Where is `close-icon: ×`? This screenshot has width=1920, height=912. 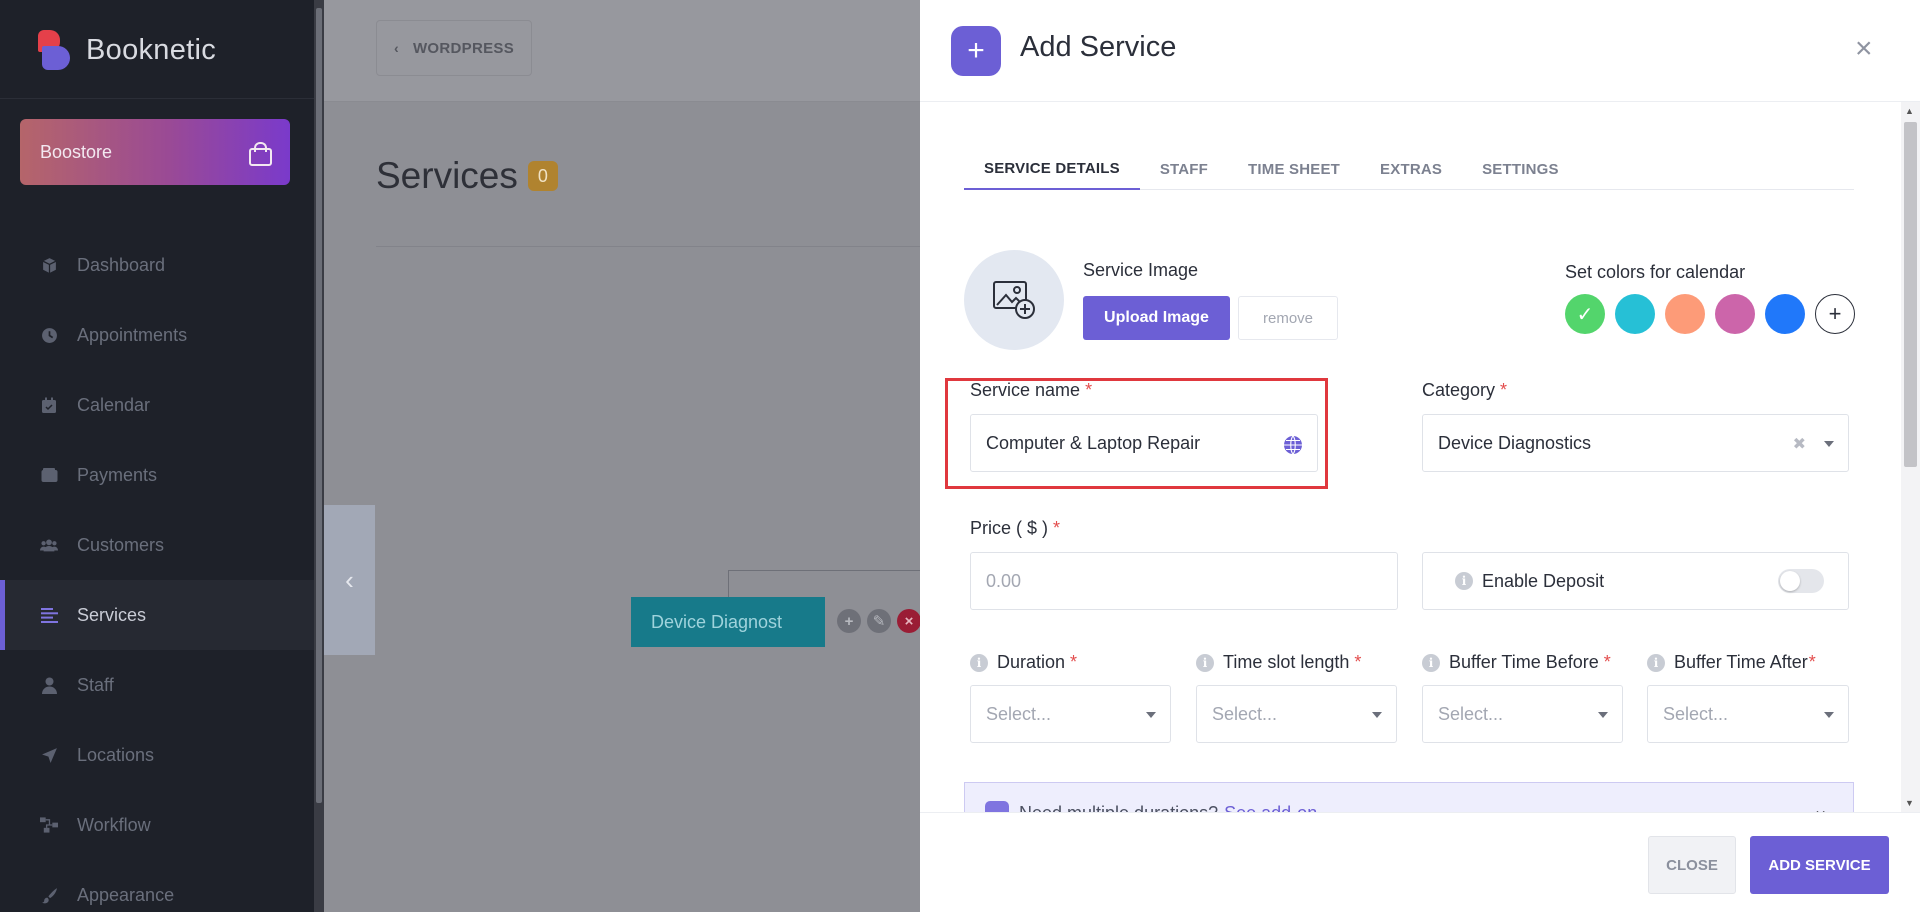 close-icon: × is located at coordinates (1864, 49).